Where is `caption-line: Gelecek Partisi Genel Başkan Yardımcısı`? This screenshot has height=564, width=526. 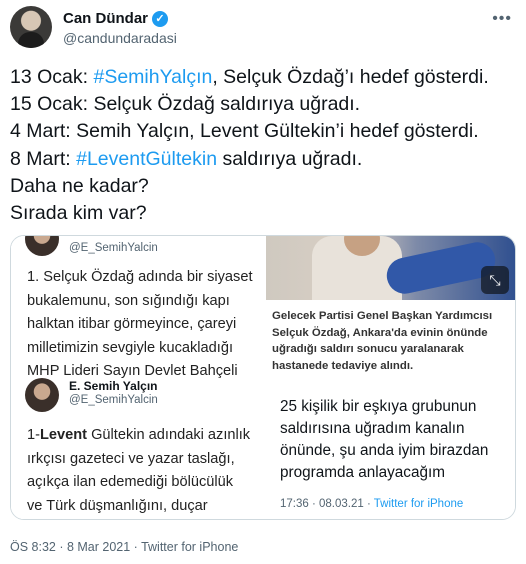
caption-line: Gelecek Partisi Genel Başkan Yardımcısı is located at coordinates (382, 316).